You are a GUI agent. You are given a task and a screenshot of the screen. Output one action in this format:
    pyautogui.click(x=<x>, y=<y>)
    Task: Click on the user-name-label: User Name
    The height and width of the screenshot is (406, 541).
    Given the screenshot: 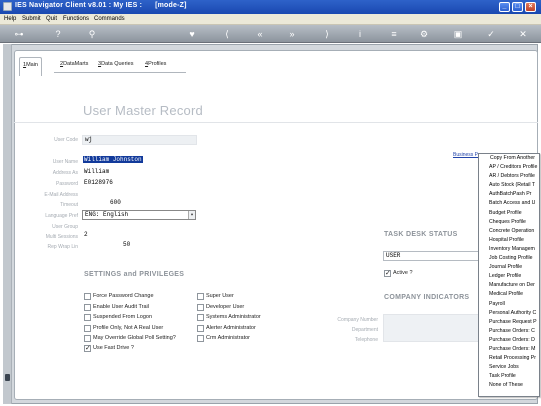 What is the action you would take?
    pyautogui.click(x=65, y=162)
    